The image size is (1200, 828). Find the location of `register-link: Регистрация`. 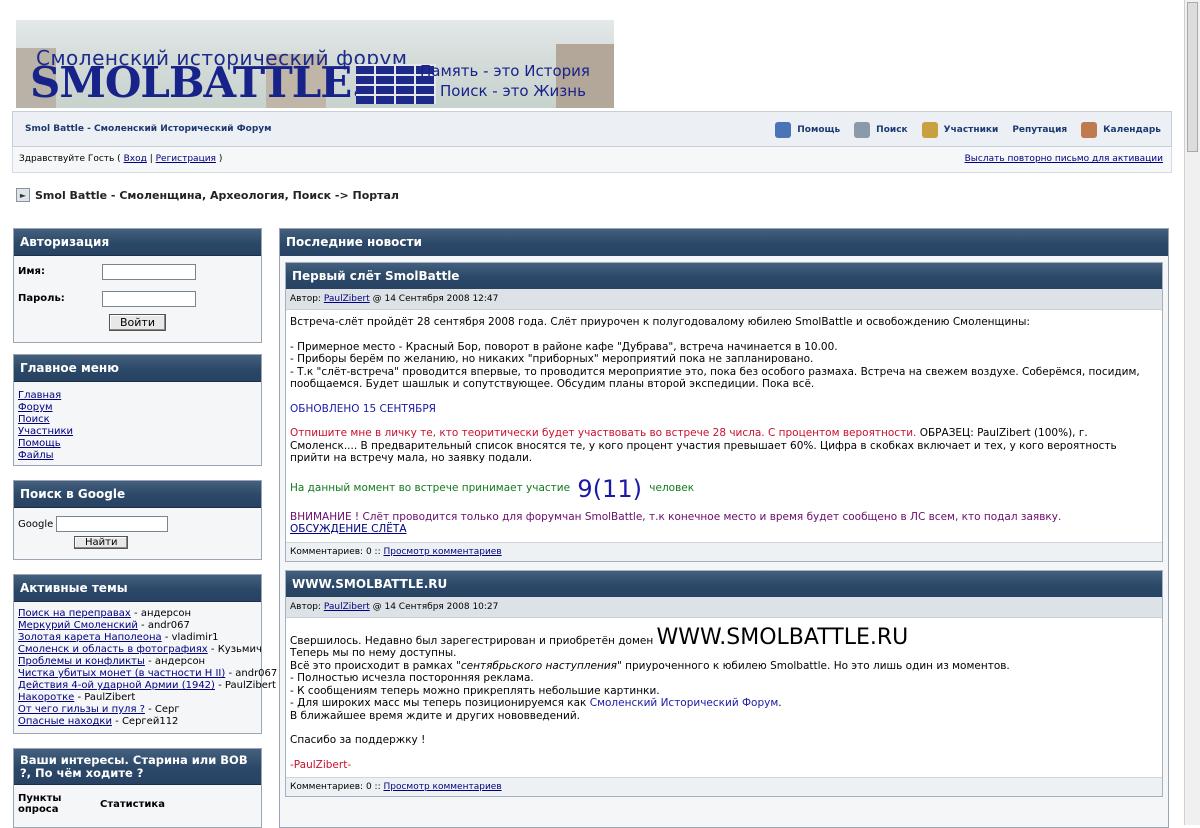

register-link: Регистрация is located at coordinates (186, 159).